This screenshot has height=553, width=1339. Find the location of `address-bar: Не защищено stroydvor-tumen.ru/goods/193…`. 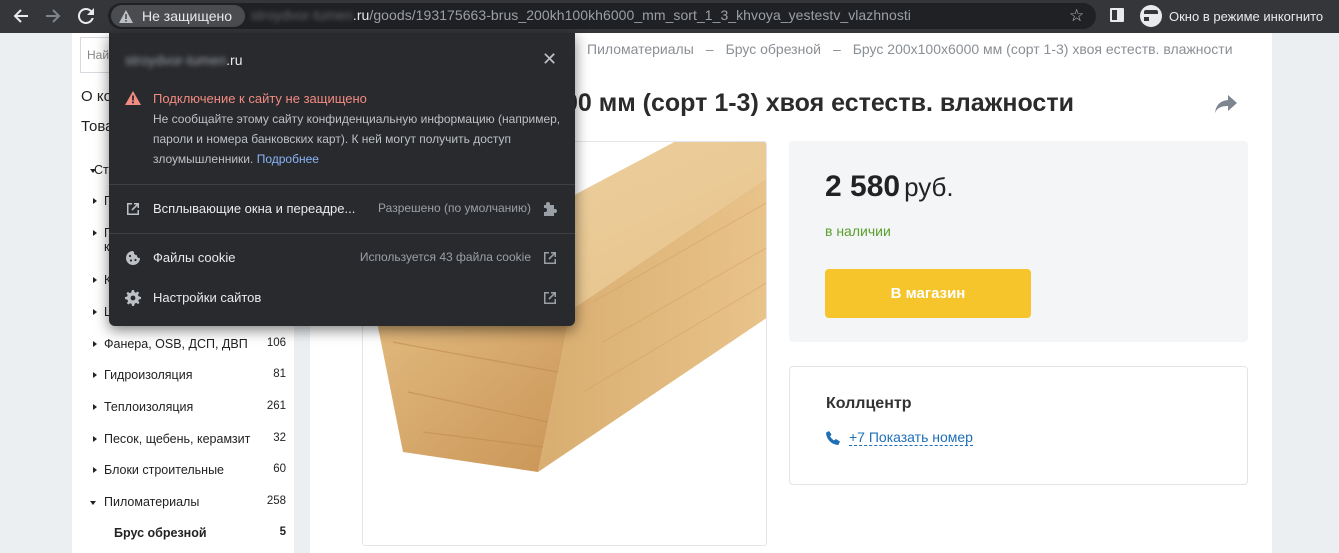

address-bar: Не защищено stroydvor-tumen.ru/goods/193… is located at coordinates (602, 16).